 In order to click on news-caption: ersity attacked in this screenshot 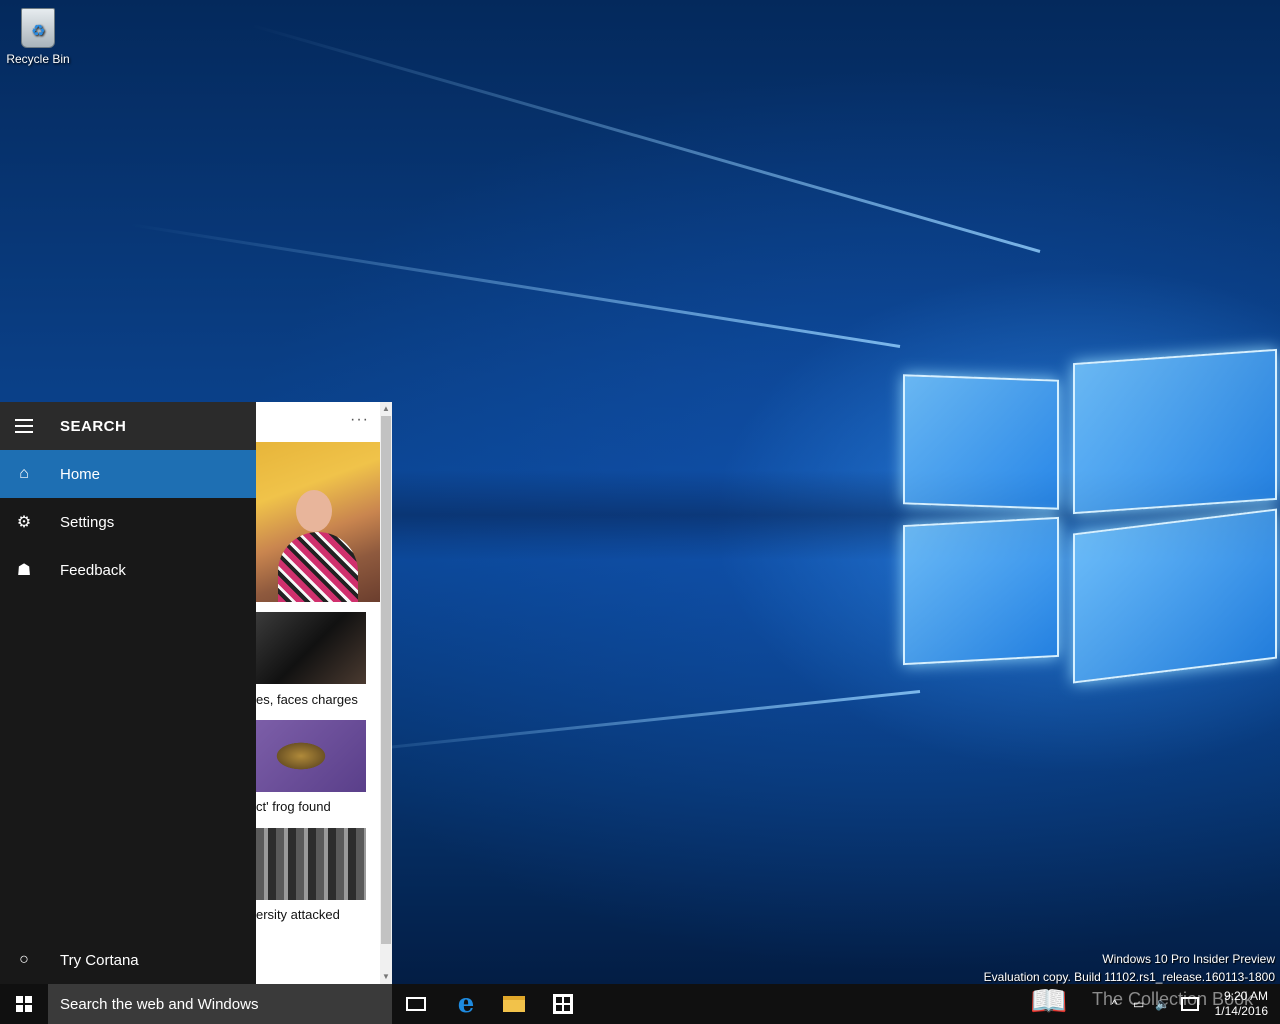, I will do `click(298, 914)`.